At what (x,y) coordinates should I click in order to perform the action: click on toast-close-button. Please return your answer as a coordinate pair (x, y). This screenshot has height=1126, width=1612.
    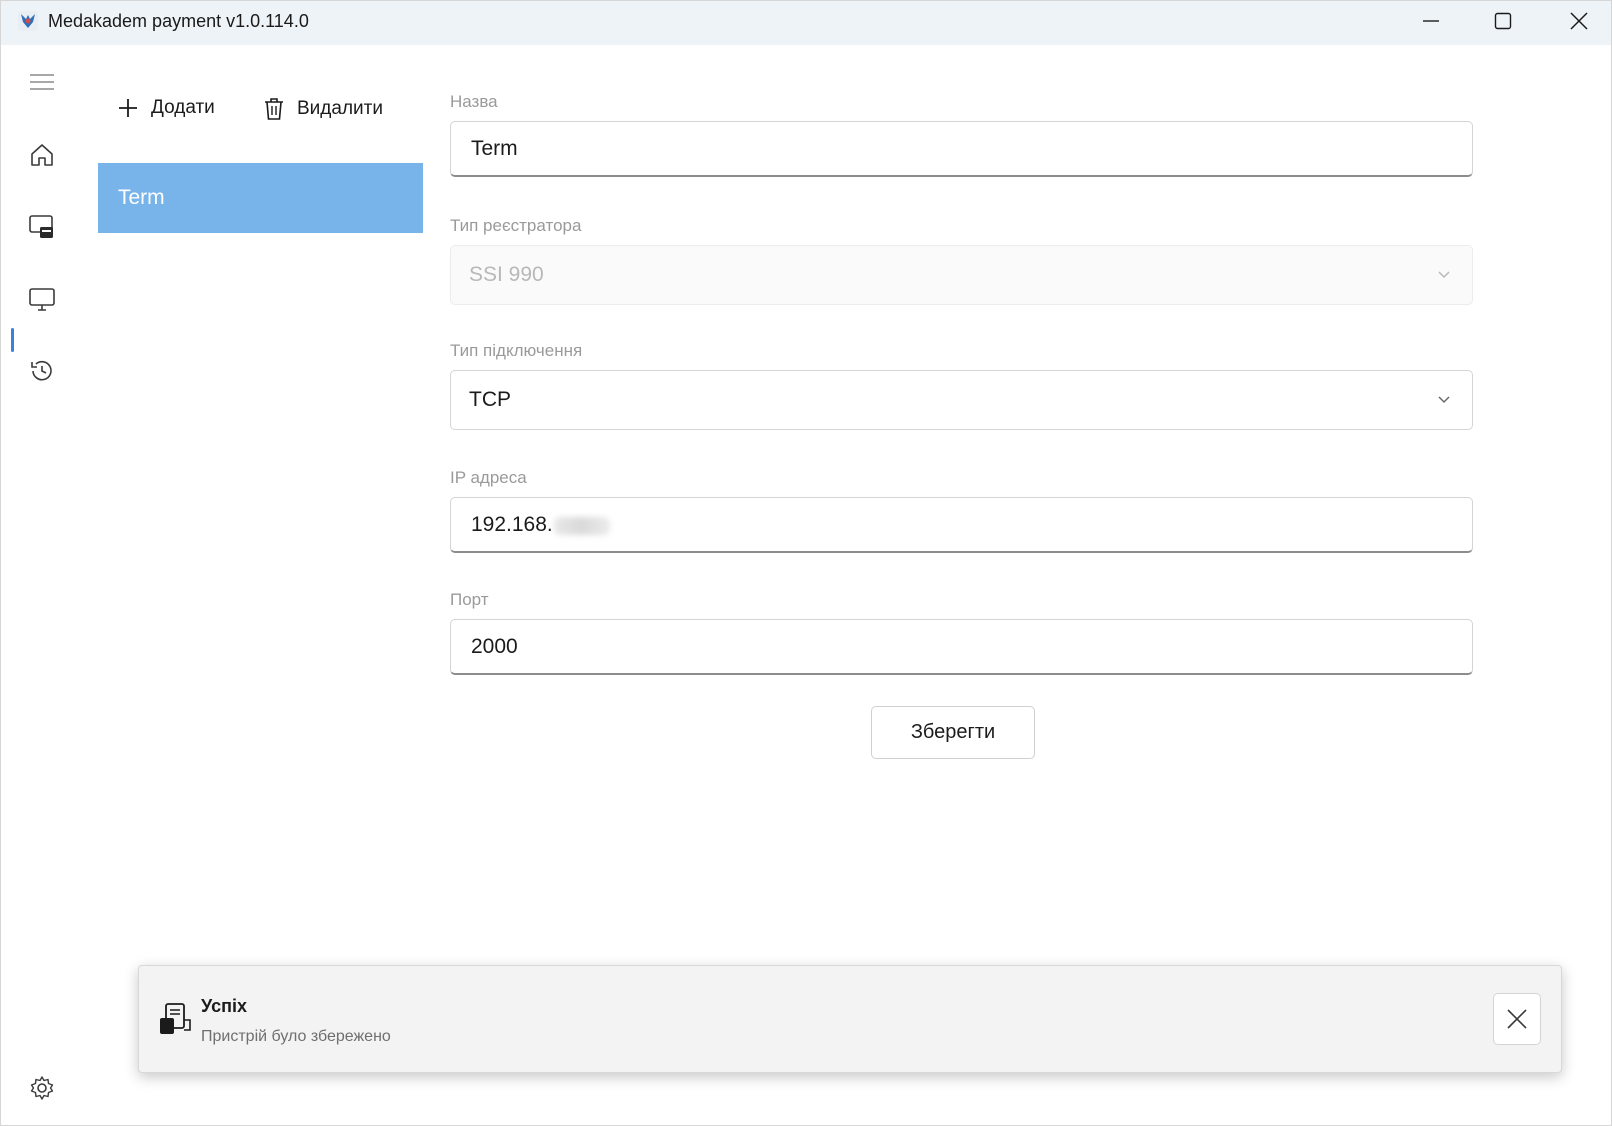
    Looking at the image, I should click on (1517, 1019).